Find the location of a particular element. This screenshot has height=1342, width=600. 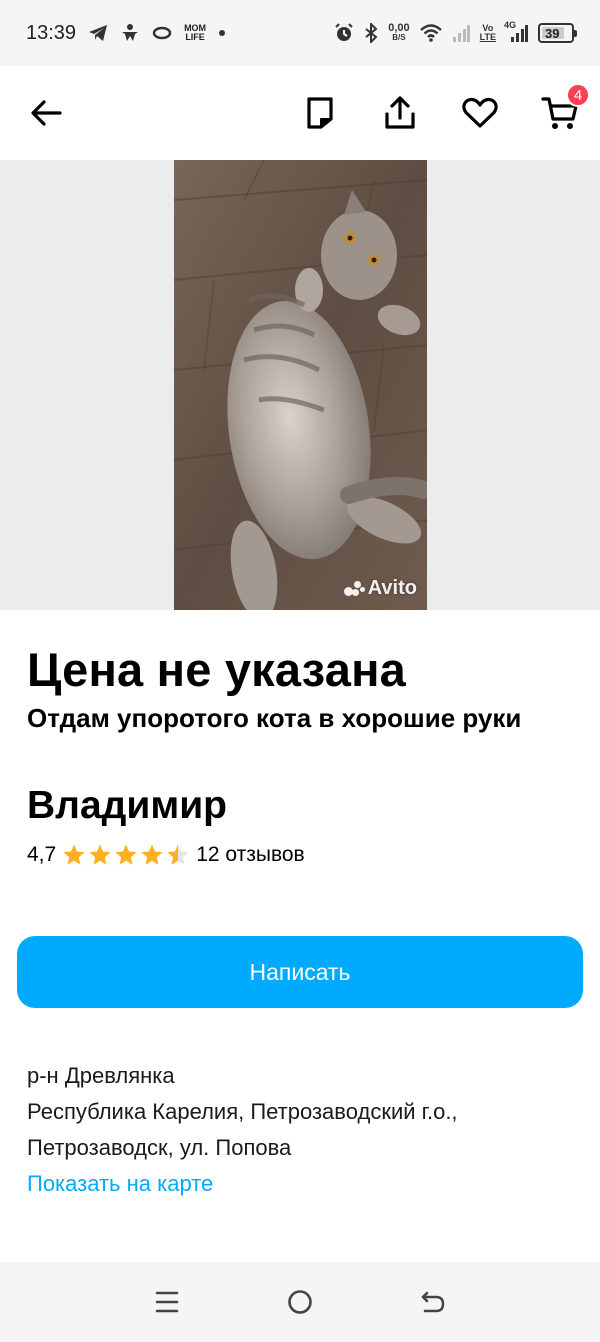

rating-value: 4,7 is located at coordinates (42, 854).